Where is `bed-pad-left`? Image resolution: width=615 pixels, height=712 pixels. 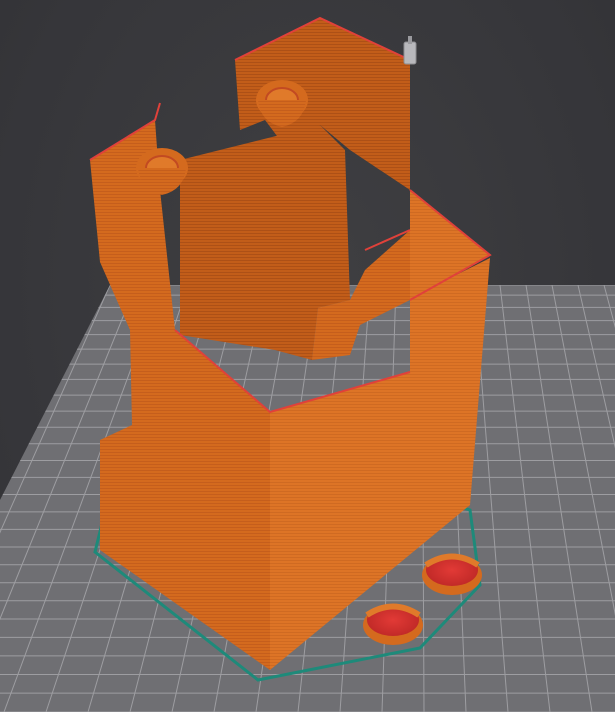 bed-pad-left is located at coordinates (393, 624).